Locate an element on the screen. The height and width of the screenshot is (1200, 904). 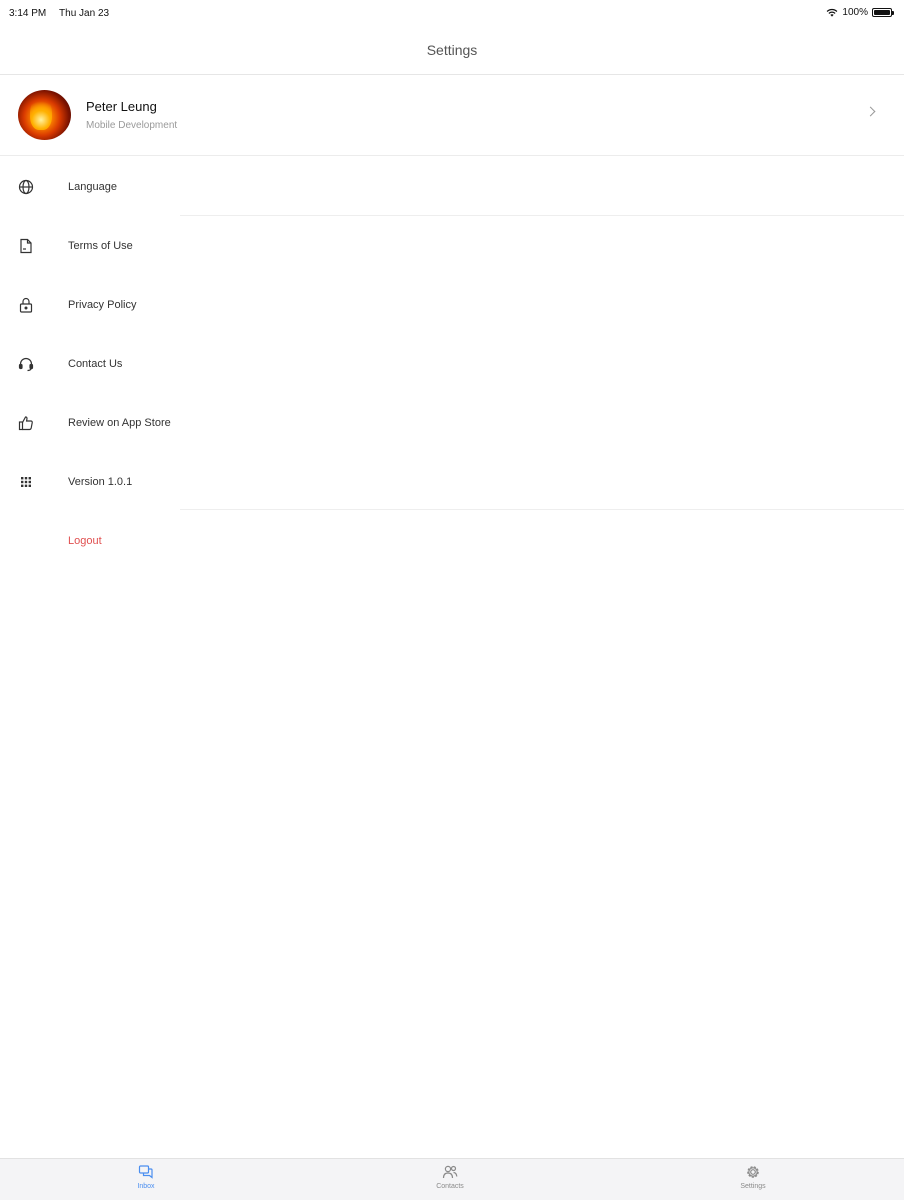
menu-item-label: Contact Us is located at coordinates (95, 364).